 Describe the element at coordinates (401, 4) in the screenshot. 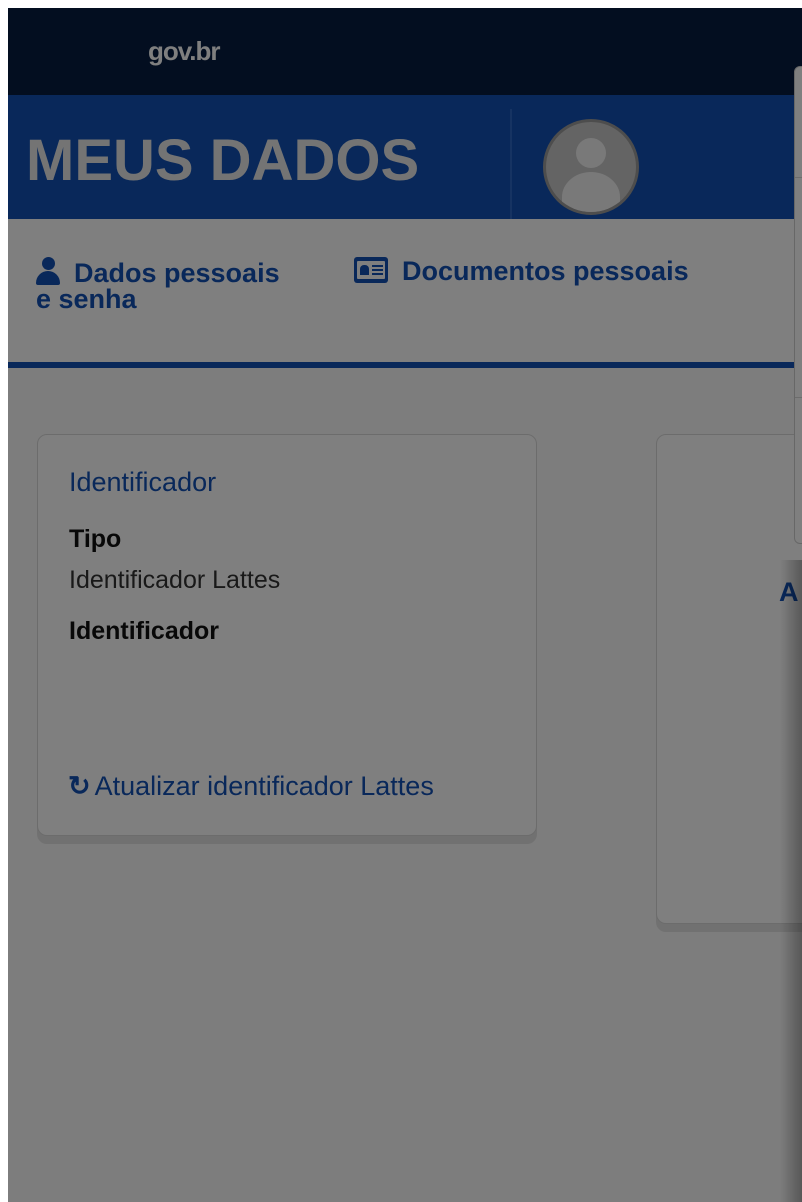

I see `window-top-edge` at that location.